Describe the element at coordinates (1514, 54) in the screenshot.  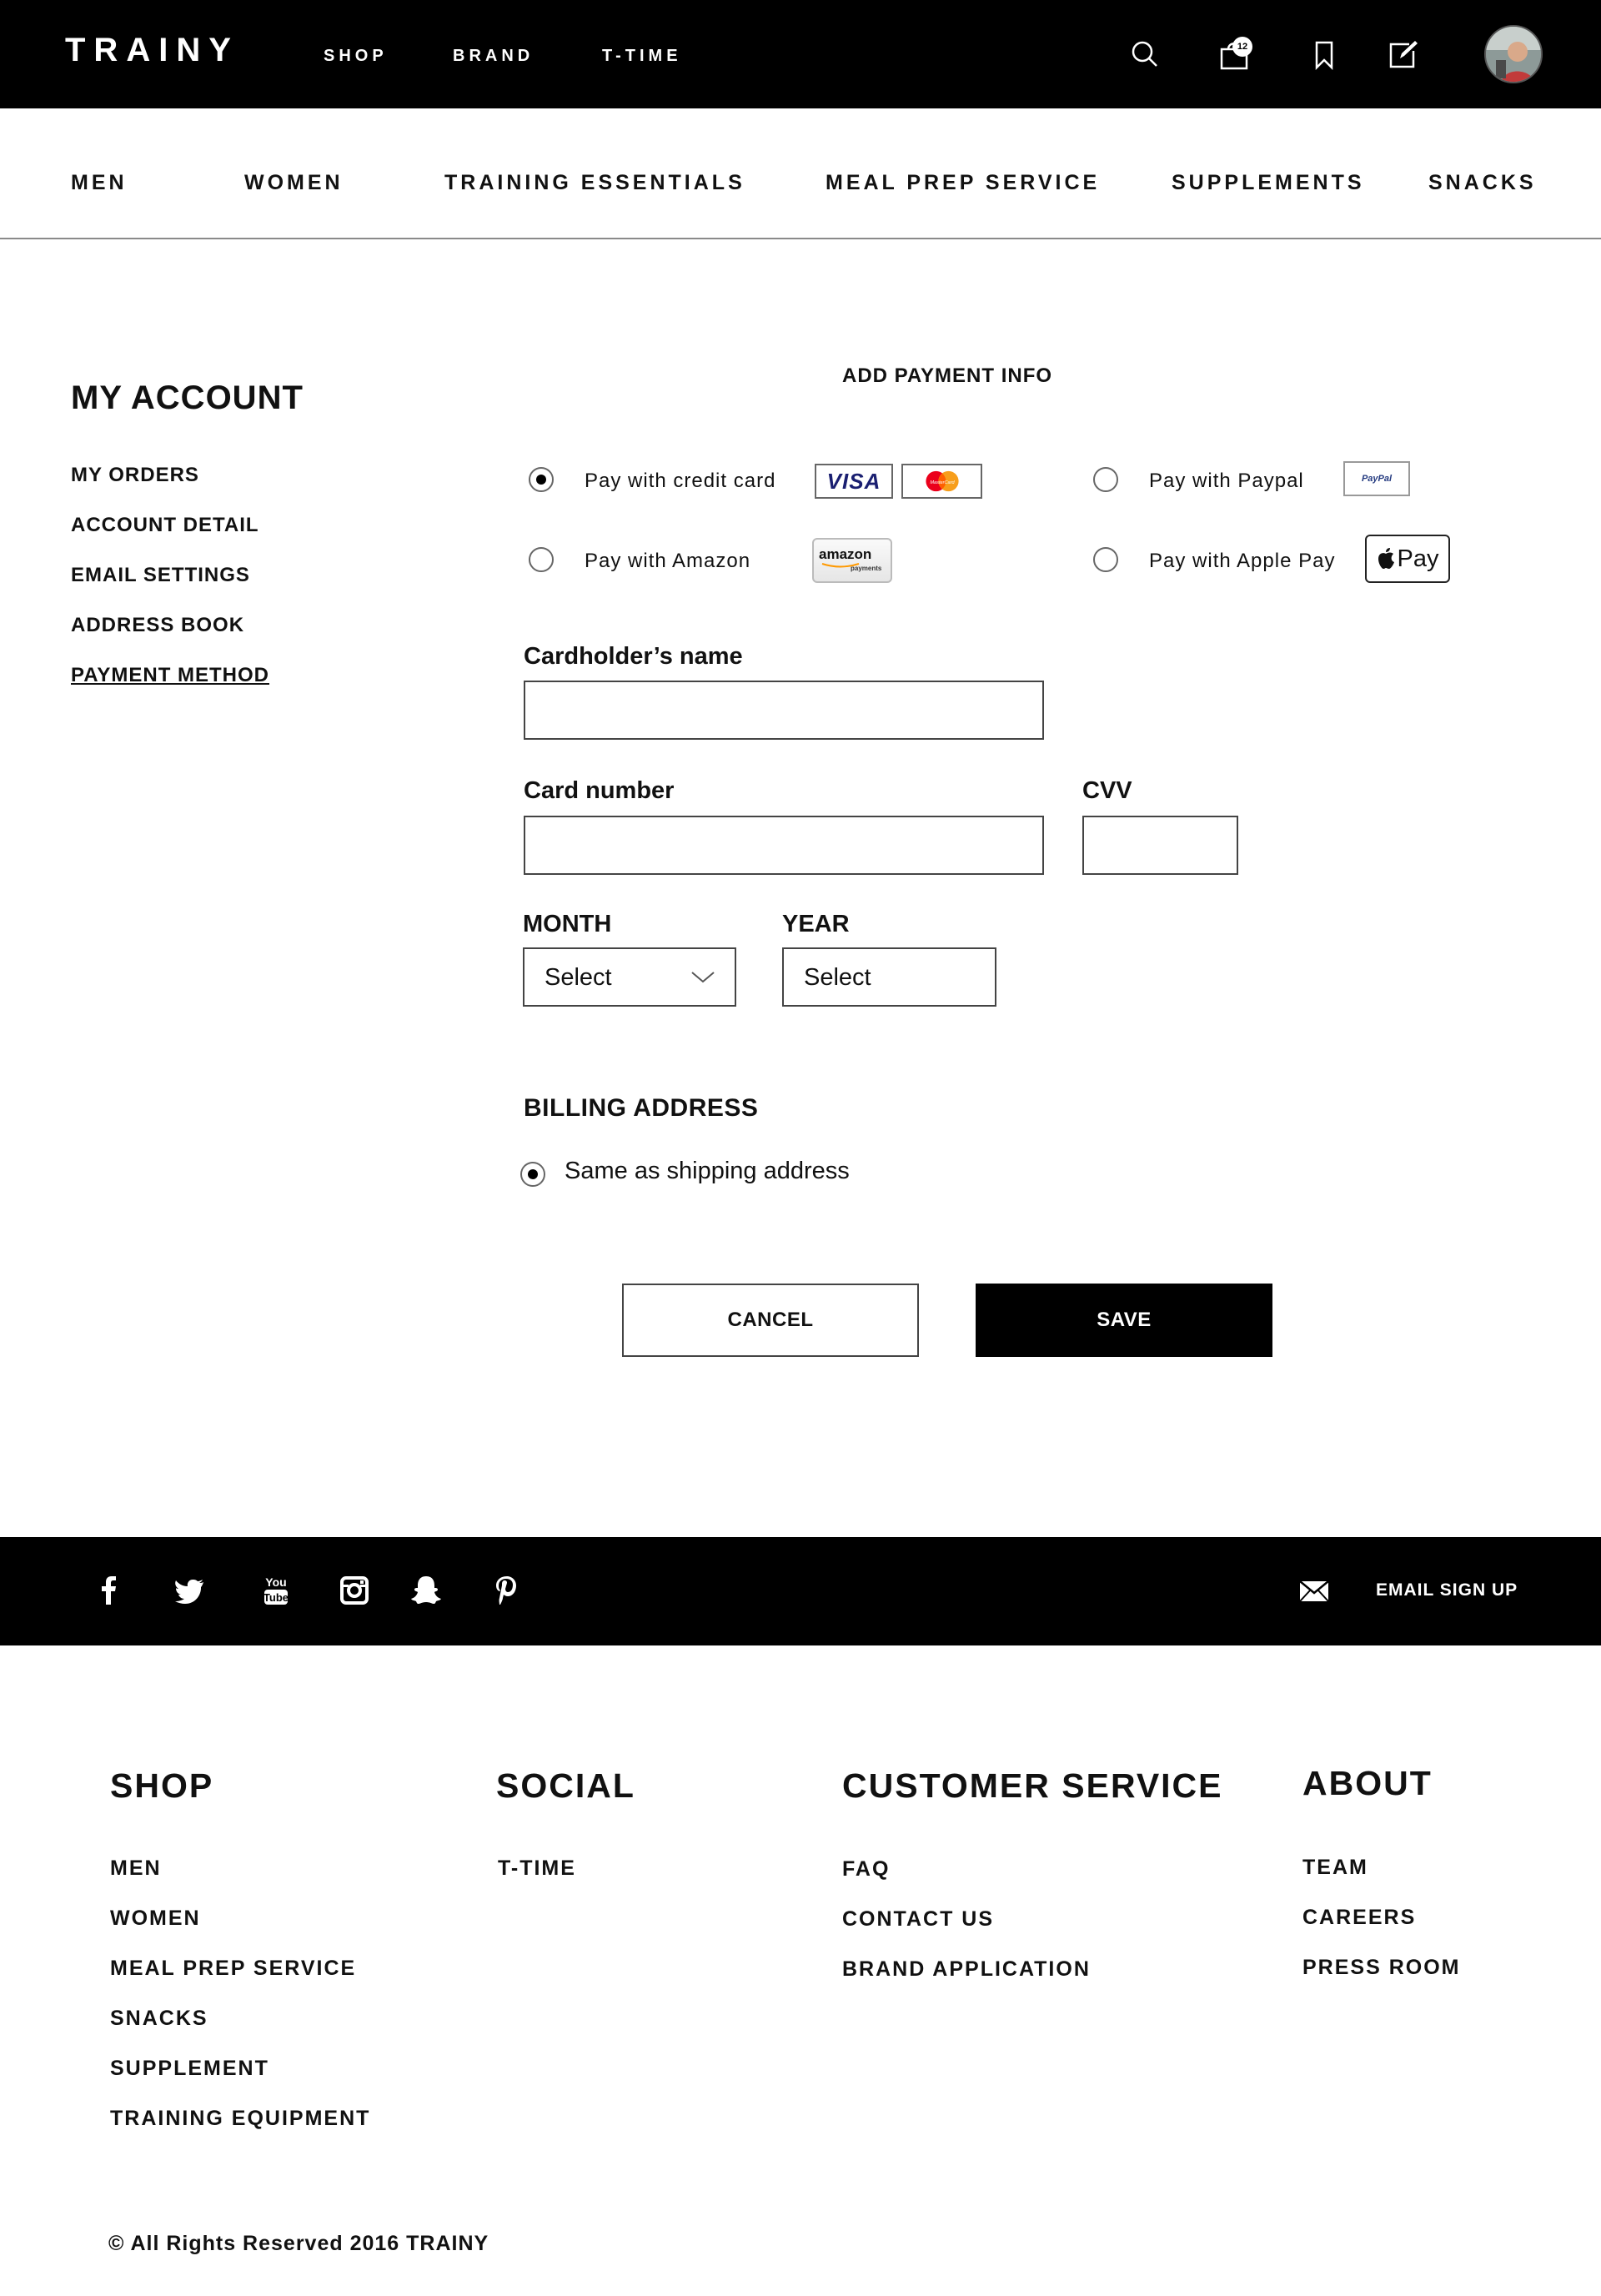
I see `avatar` at that location.